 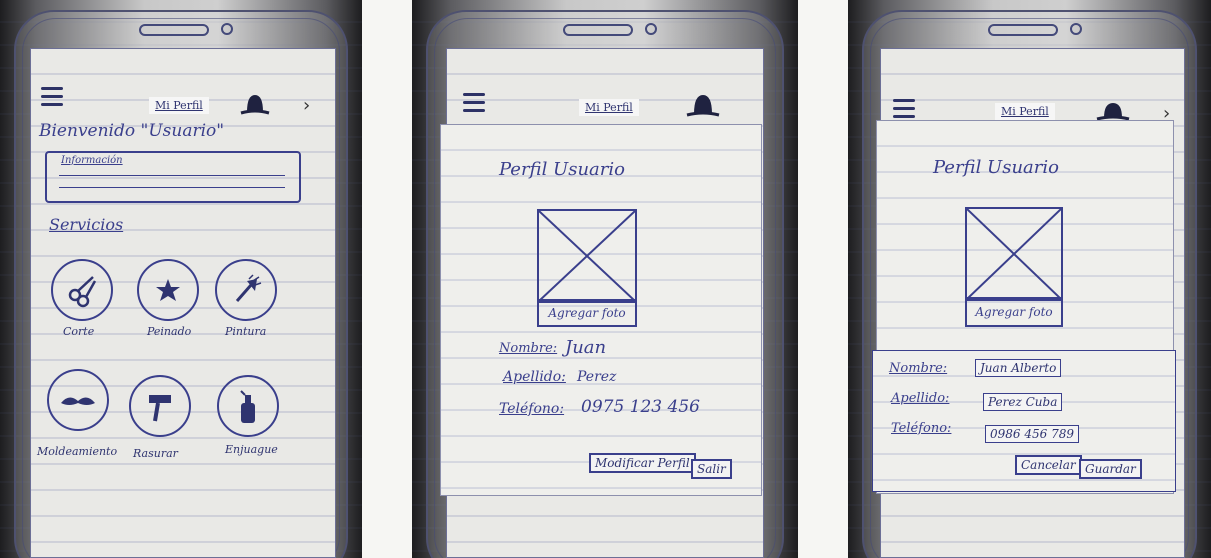 I want to click on razor-icon, so click(x=160, y=408).